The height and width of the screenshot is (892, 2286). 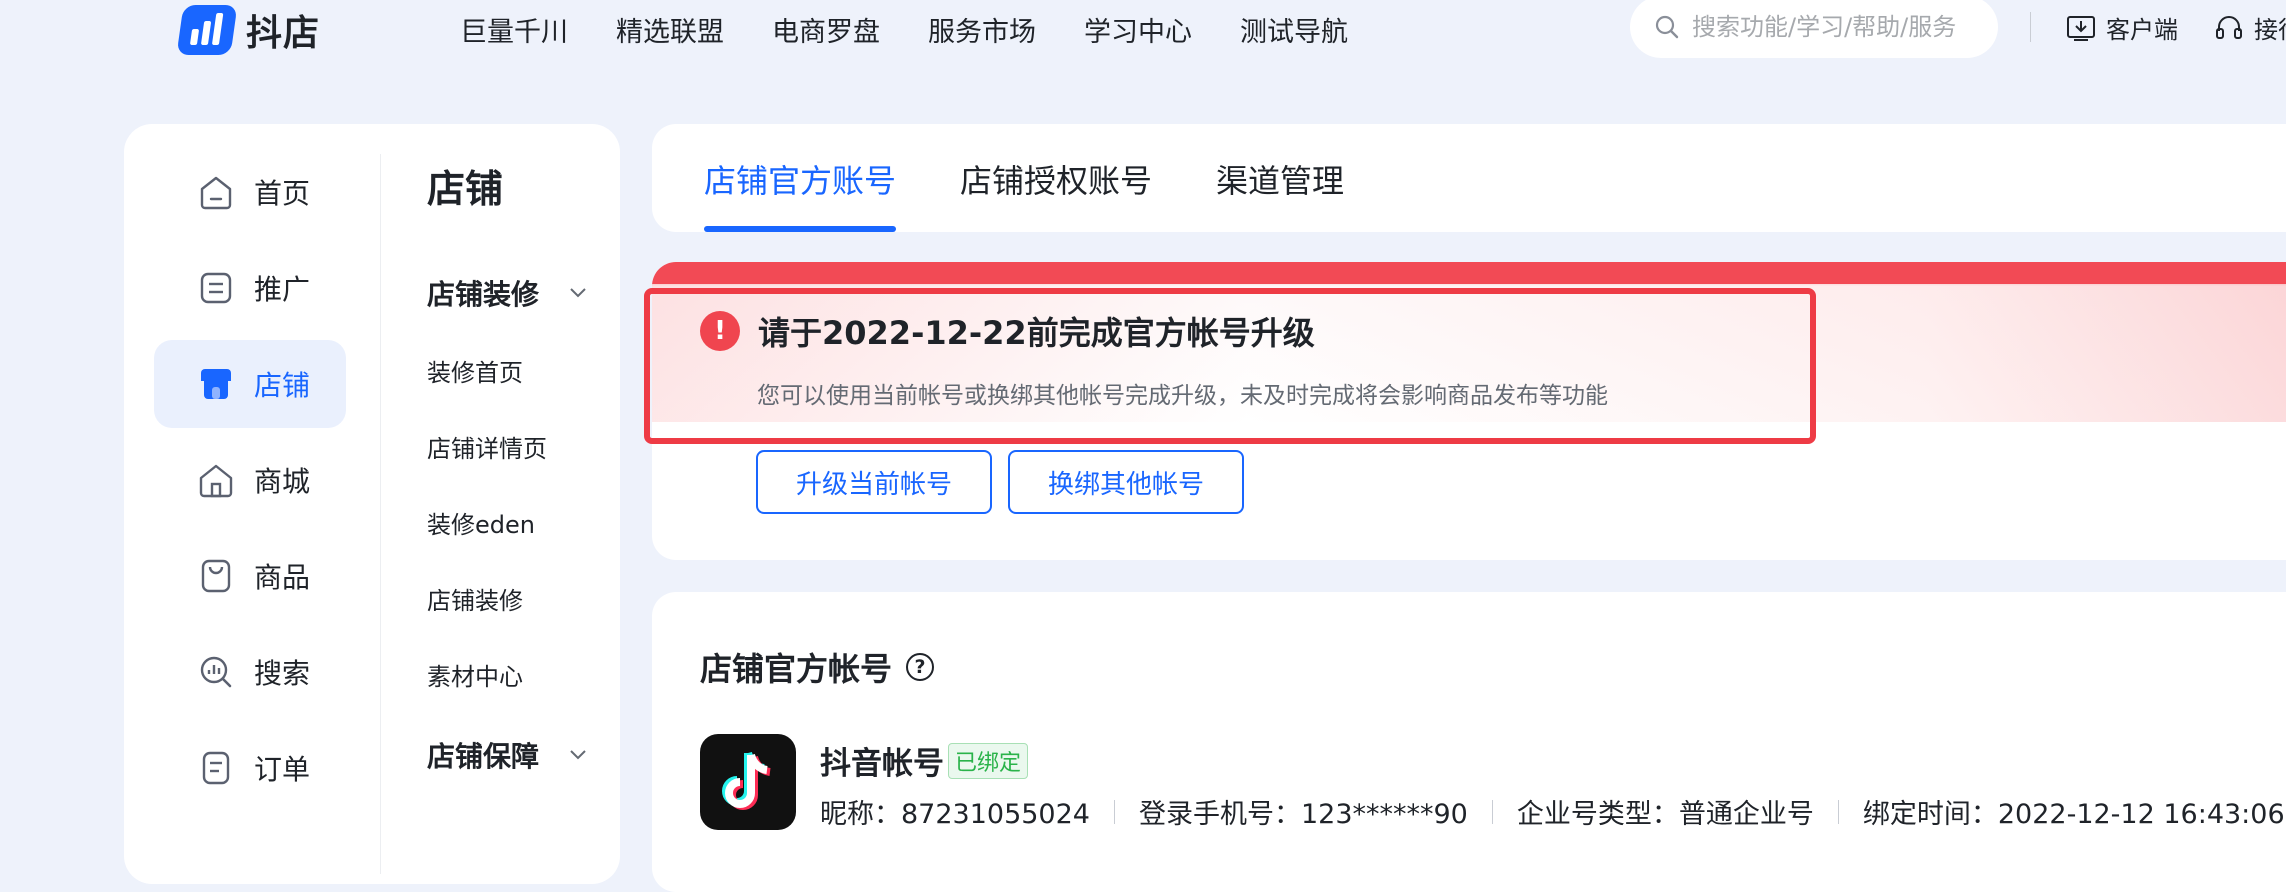 What do you see at coordinates (1303, 814) in the screenshot?
I see `account-phone: 登录手机号：123******90` at bounding box center [1303, 814].